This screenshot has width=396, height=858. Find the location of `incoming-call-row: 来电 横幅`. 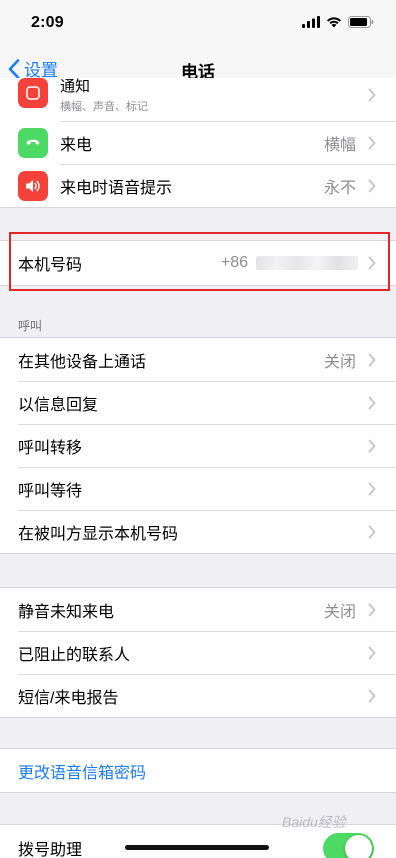

incoming-call-row: 来电 横幅 is located at coordinates (198, 142).